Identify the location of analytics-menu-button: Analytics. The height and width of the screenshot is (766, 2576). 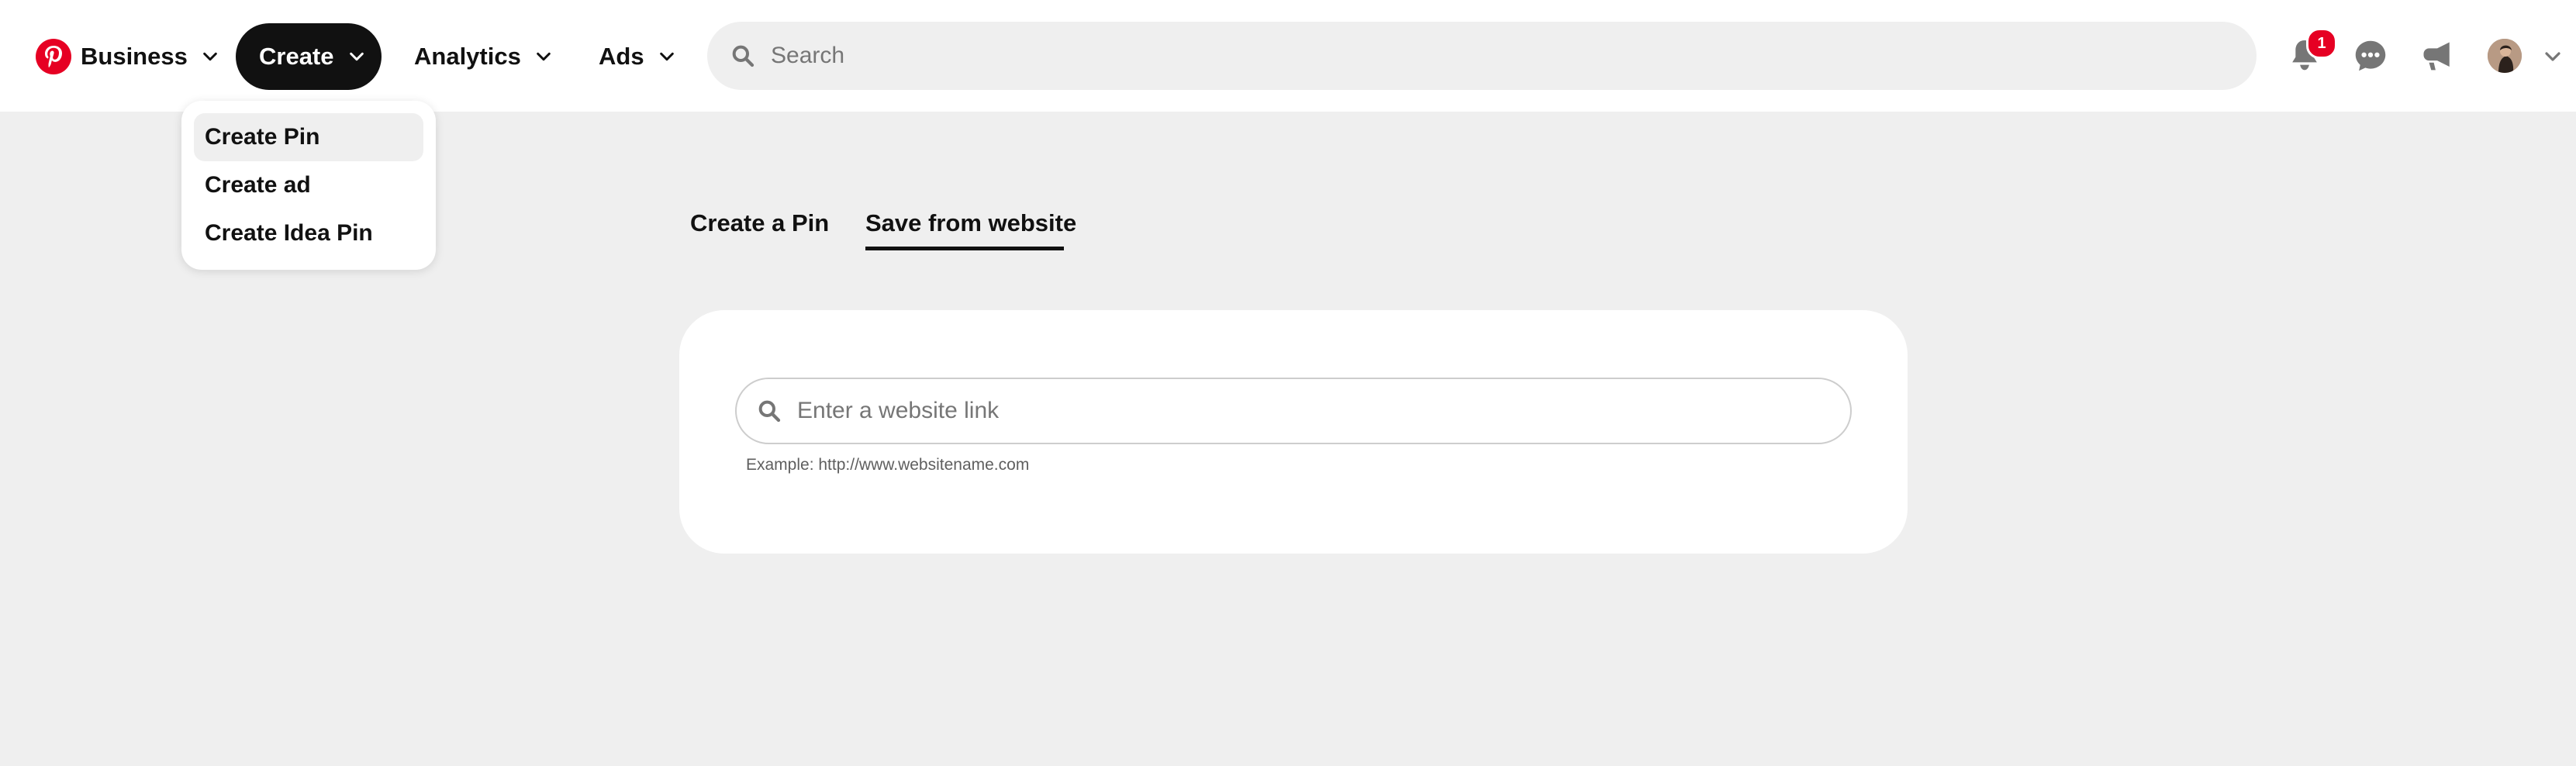
(483, 57).